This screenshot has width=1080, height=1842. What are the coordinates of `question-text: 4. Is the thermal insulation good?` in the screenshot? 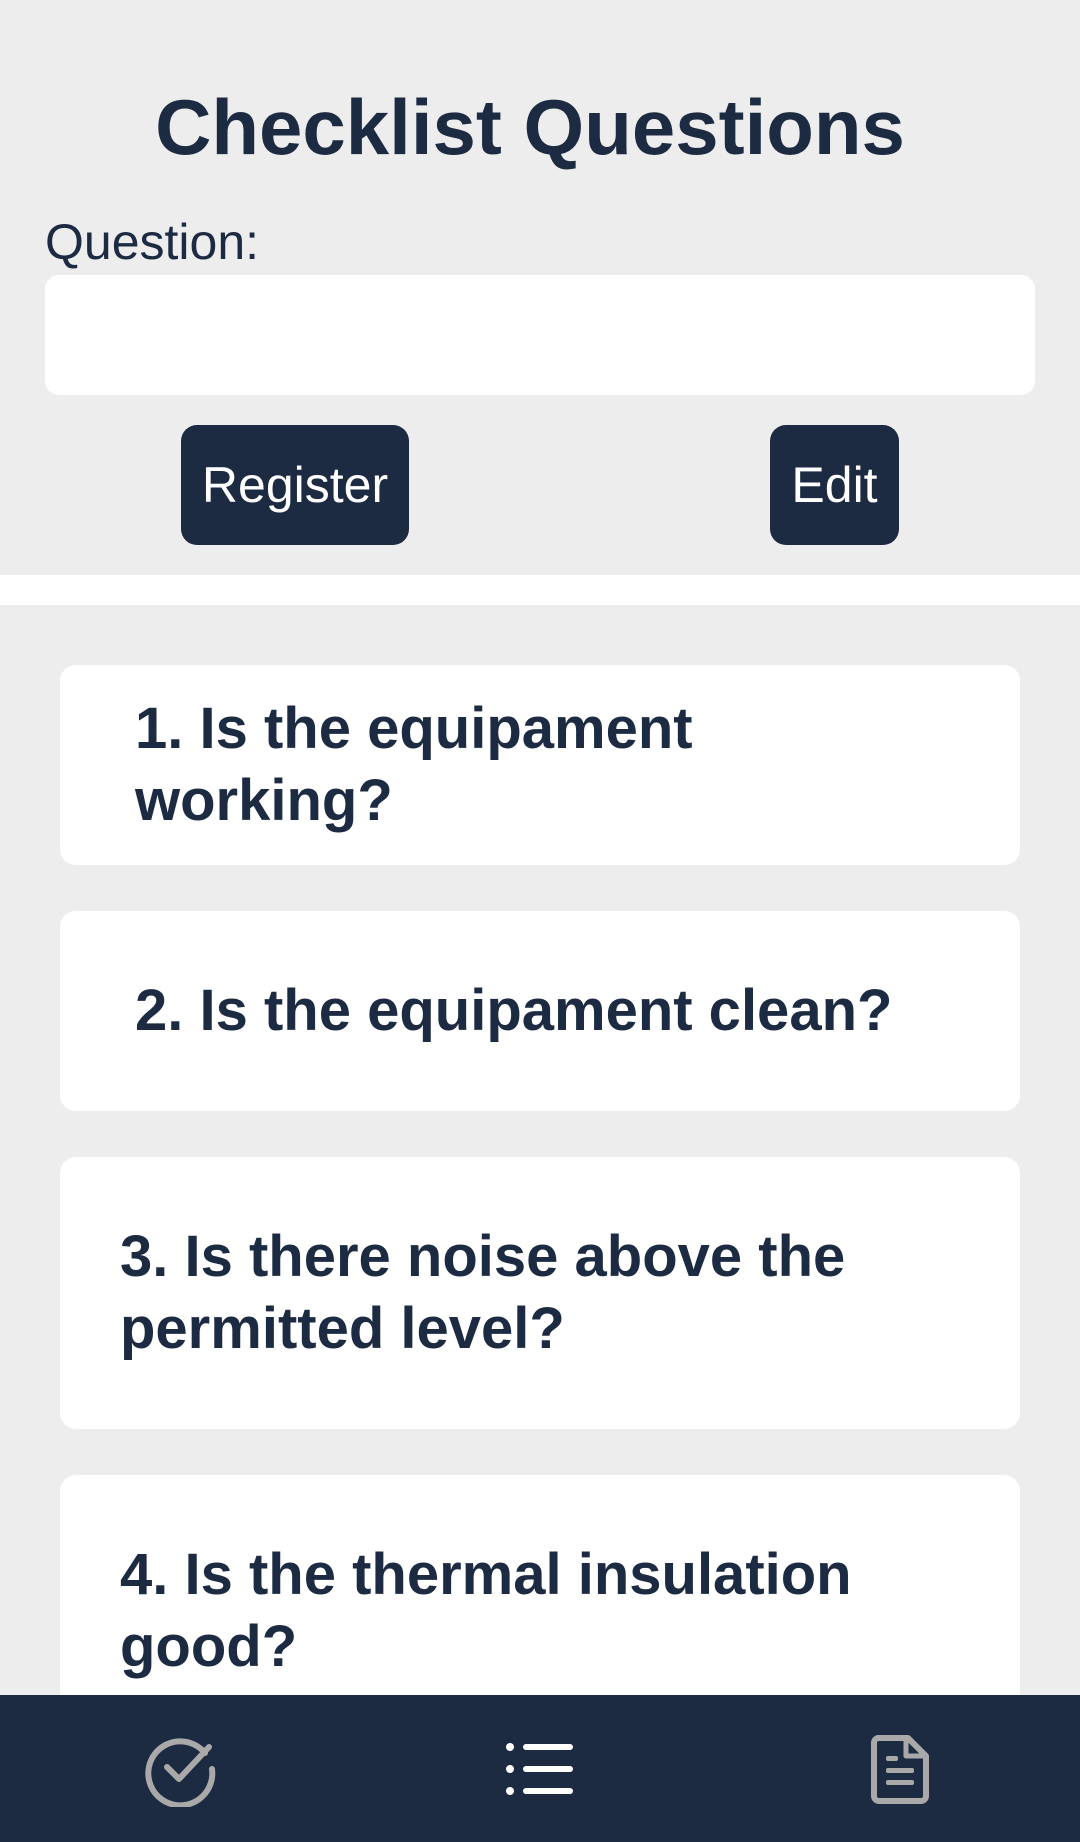 It's located at (486, 1610).